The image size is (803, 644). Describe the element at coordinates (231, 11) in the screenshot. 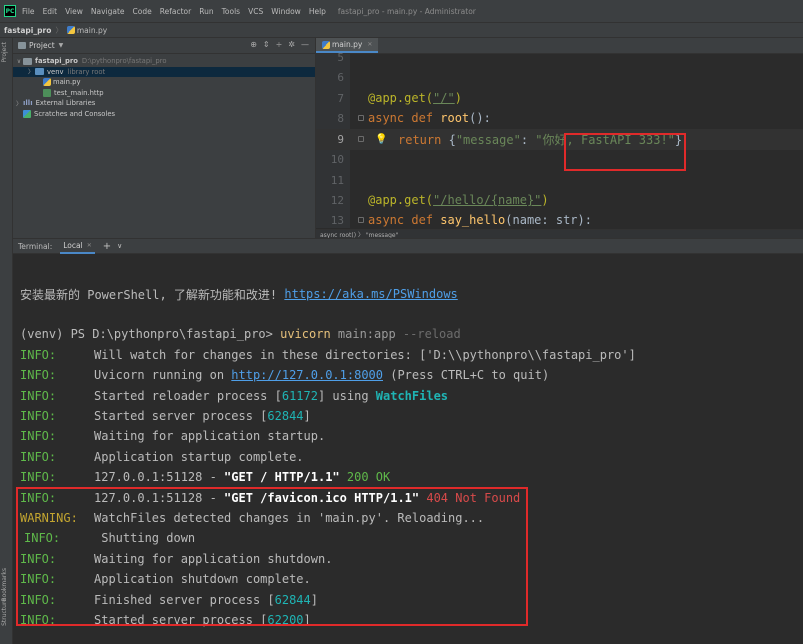

I see `menu-tools: Tools` at that location.